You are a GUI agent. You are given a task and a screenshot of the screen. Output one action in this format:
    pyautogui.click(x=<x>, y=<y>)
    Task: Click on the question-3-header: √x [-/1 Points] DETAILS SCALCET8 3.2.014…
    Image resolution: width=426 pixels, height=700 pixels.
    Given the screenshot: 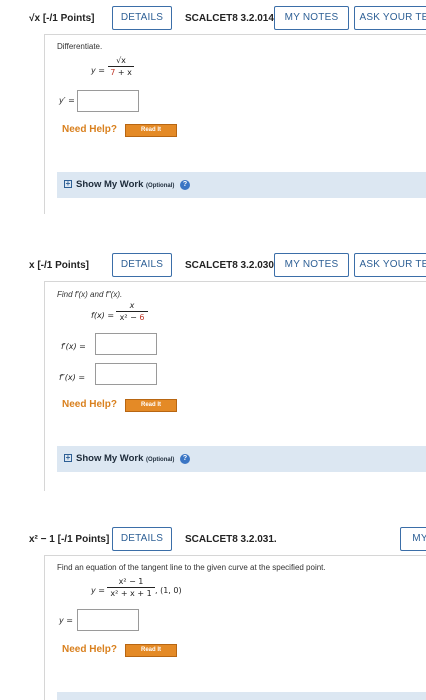 What is the action you would take?
    pyautogui.click(x=213, y=24)
    